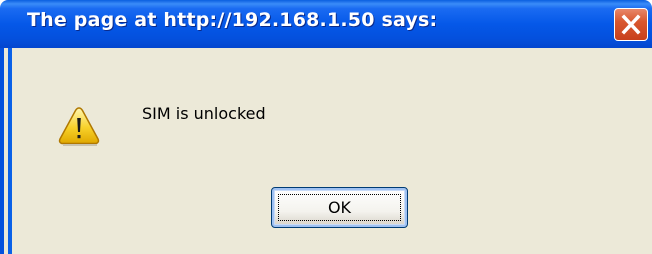 Image resolution: width=652 pixels, height=254 pixels. What do you see at coordinates (232, 20) in the screenshot?
I see `dialog-title: The page at http://192.168.1.50 says:` at bounding box center [232, 20].